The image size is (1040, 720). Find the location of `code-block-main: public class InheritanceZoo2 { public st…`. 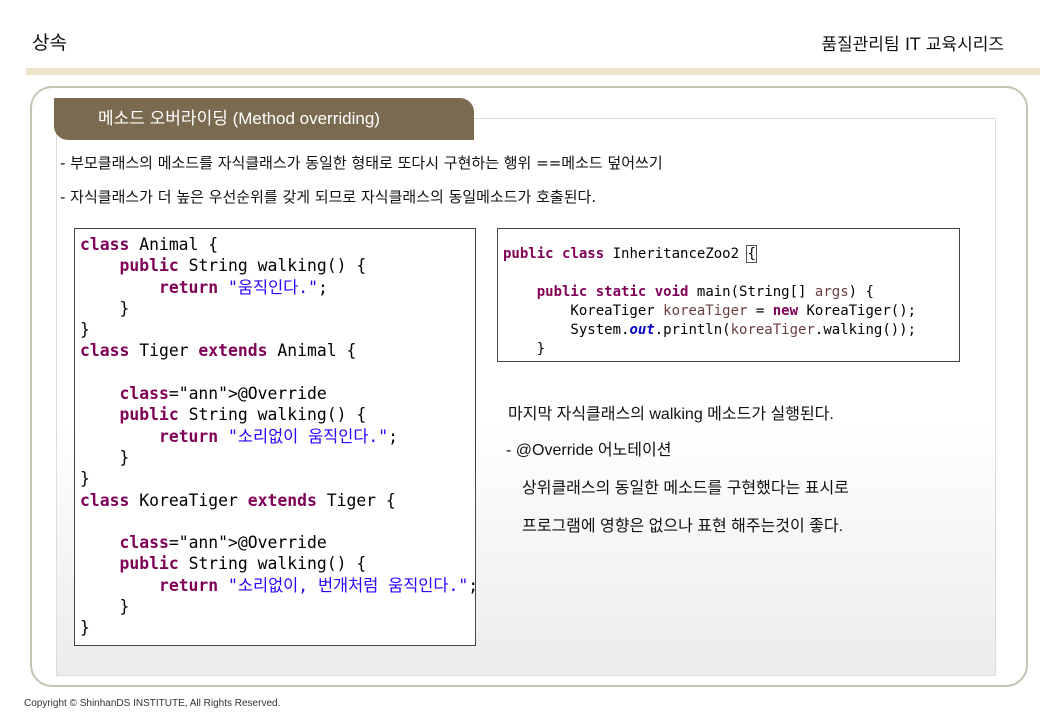

code-block-main: public class InheritanceZoo2 { public st… is located at coordinates (728, 295).